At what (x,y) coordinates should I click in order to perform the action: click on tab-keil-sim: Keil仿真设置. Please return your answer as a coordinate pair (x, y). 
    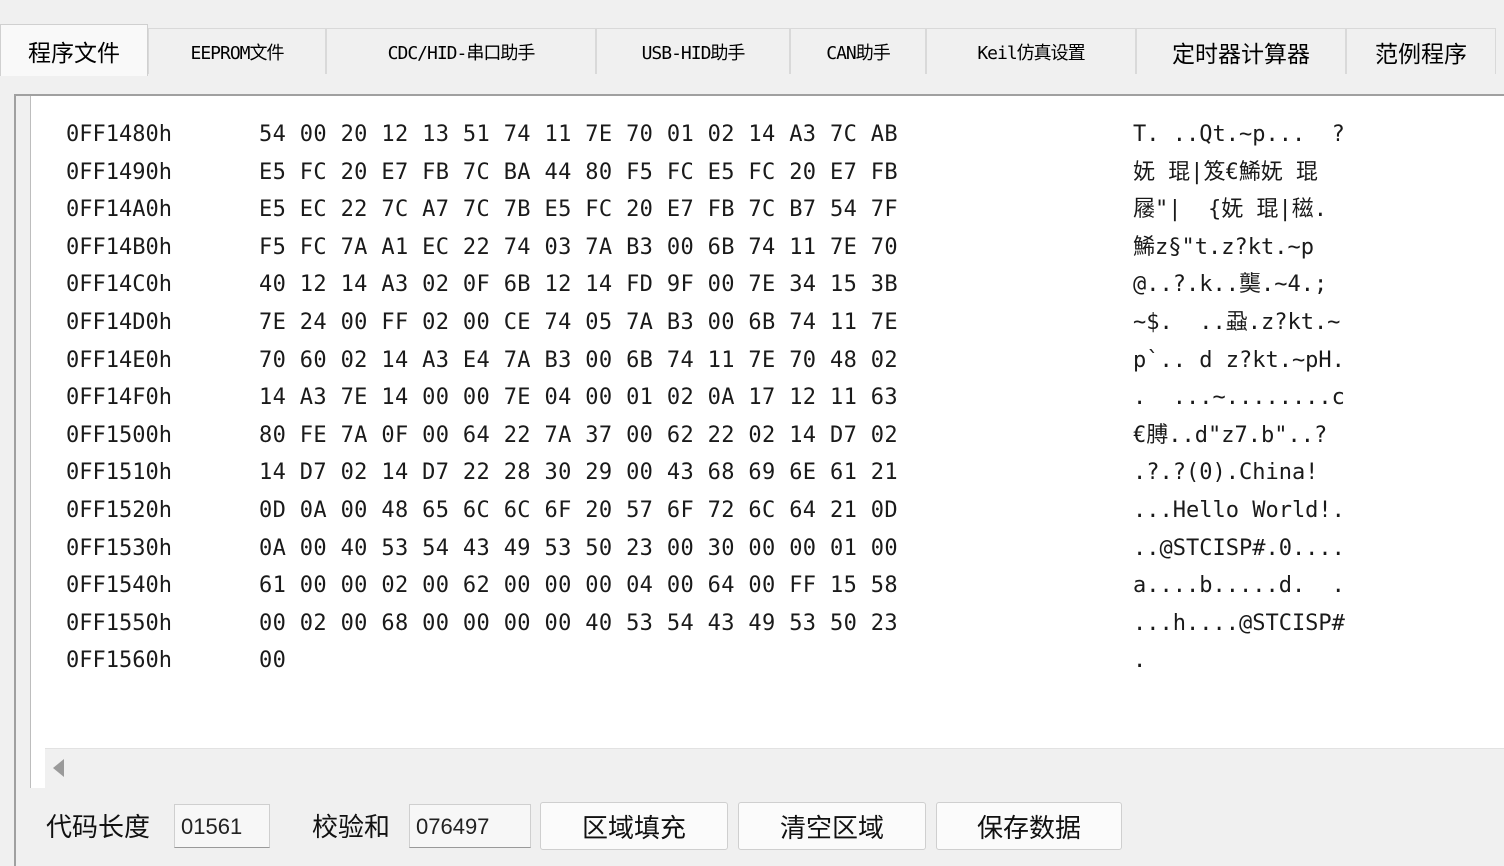
    Looking at the image, I should click on (1031, 51).